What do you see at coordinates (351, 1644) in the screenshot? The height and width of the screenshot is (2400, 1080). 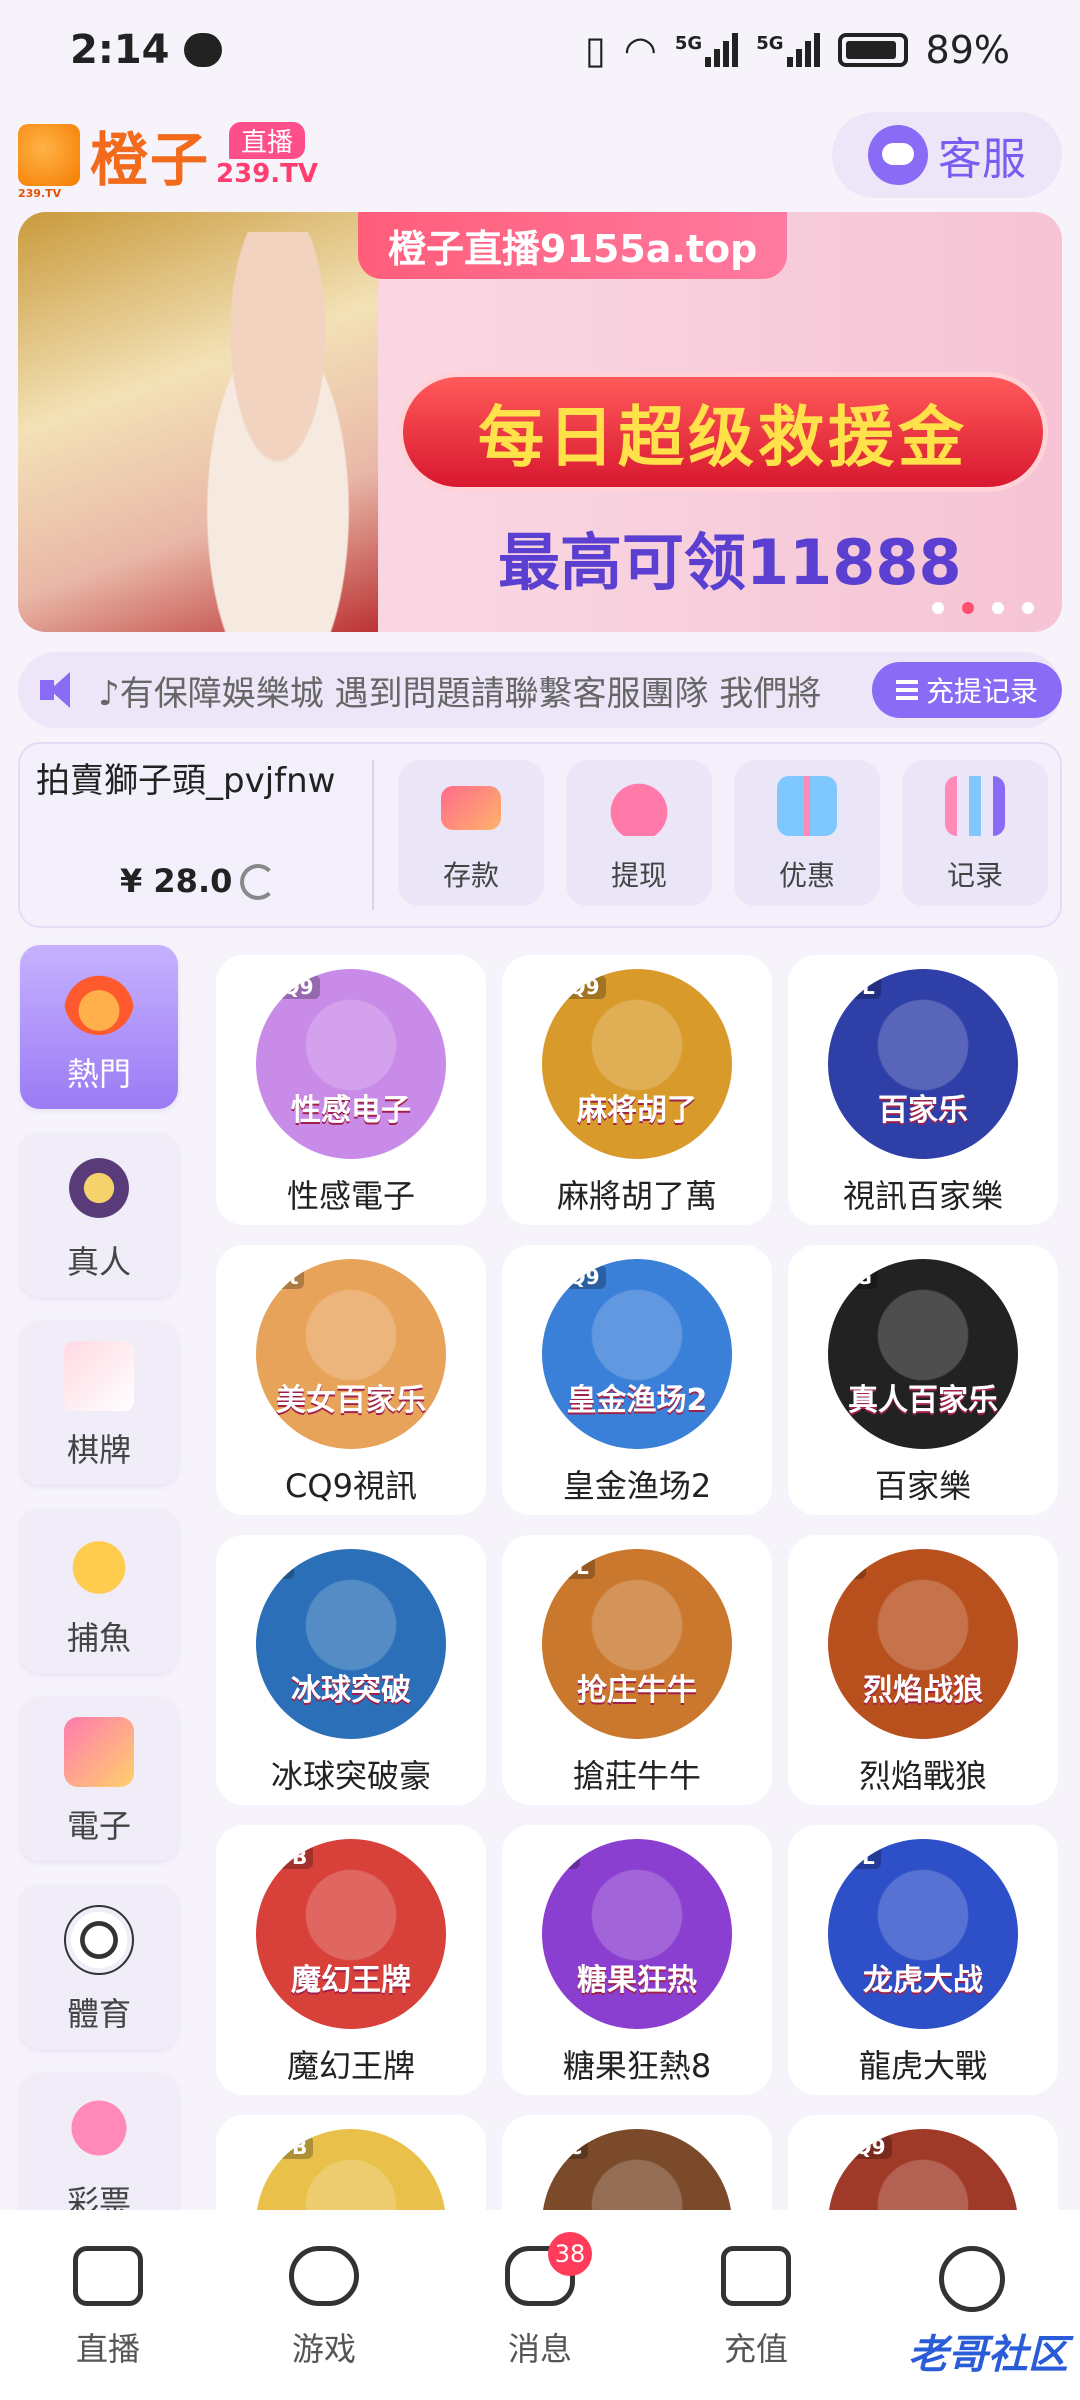 I see `game-icon: M 冰球突破` at bounding box center [351, 1644].